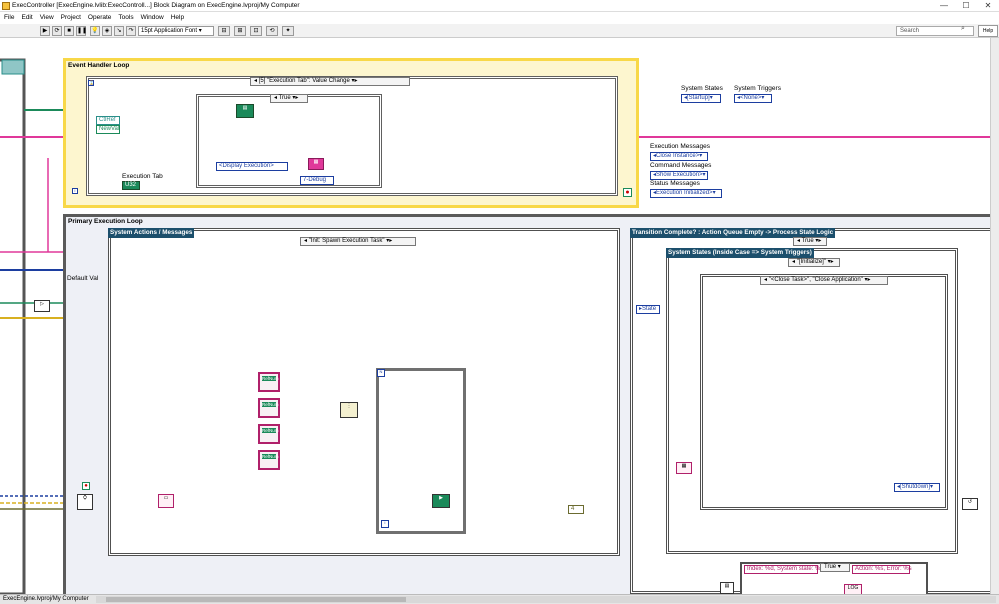 The height and width of the screenshot is (604, 999). Describe the element at coordinates (42, 306) in the screenshot. I see `select-node: ▷` at that location.